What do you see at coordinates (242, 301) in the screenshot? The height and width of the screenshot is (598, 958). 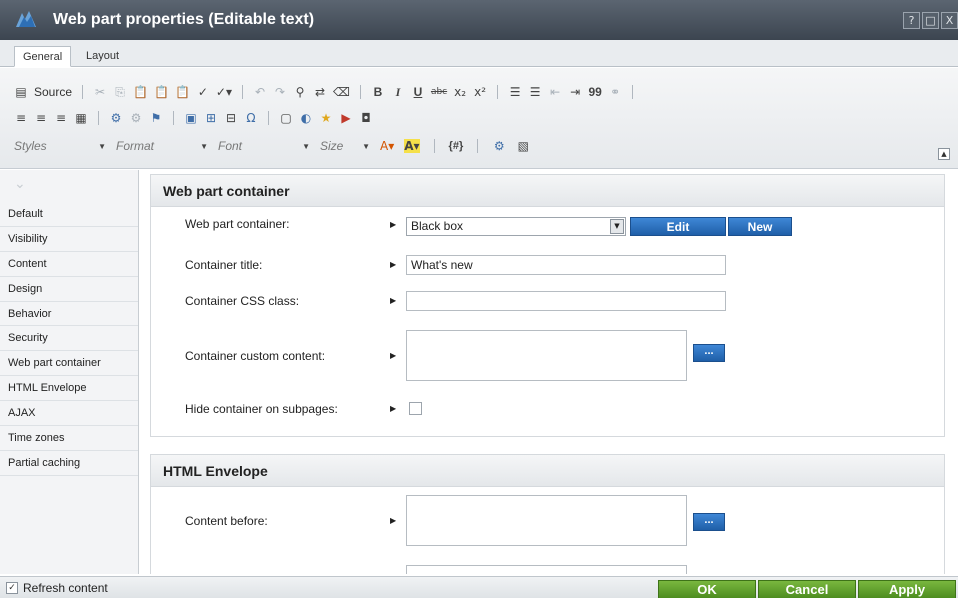 I see `field-label: Container CSS class:` at bounding box center [242, 301].